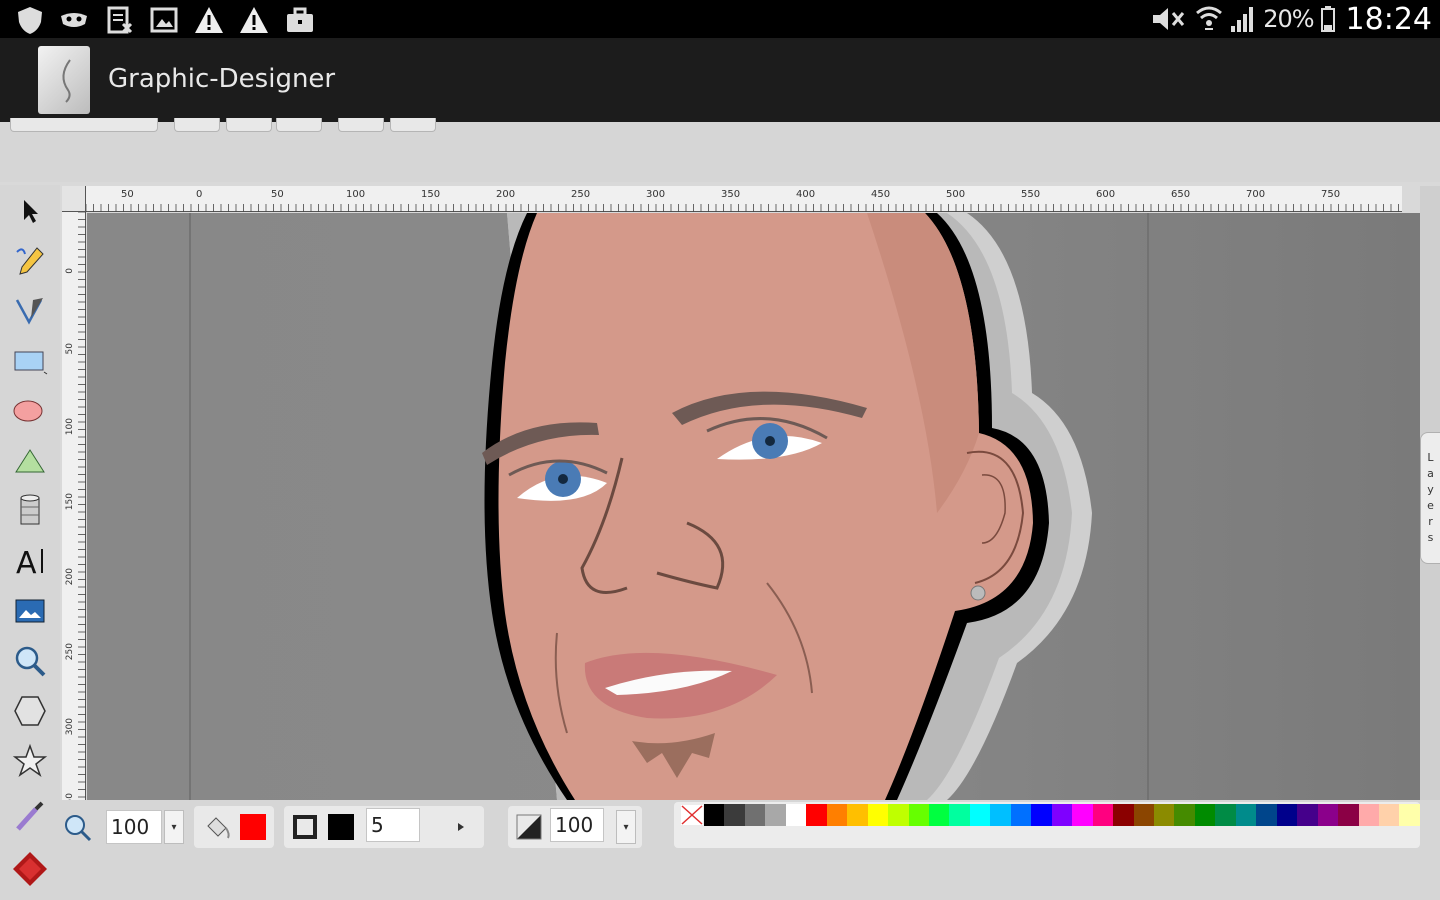 Image resolution: width=1440 pixels, height=900 pixels. What do you see at coordinates (78, 828) in the screenshot?
I see `zoom-icon` at bounding box center [78, 828].